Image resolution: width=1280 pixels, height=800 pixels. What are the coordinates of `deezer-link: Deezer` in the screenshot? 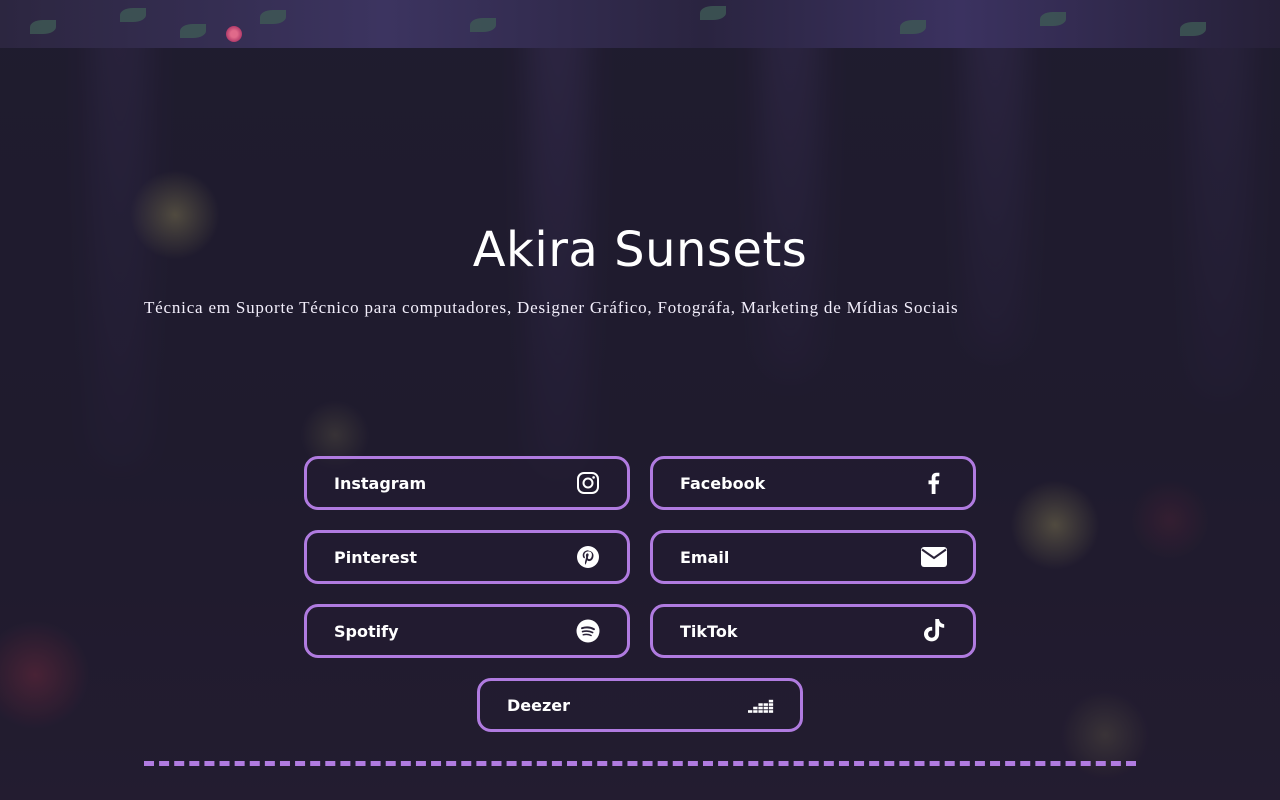 It's located at (640, 705).